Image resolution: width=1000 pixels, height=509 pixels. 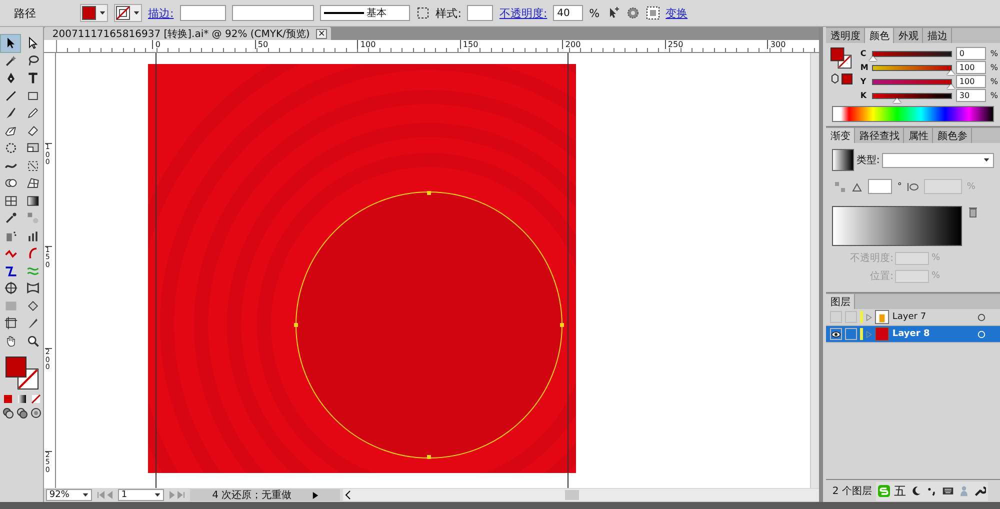 I want to click on draw-mode-icon, so click(x=8, y=413).